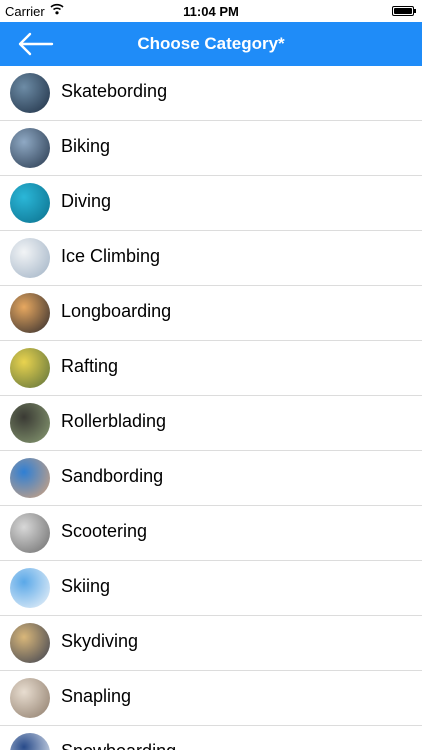 The image size is (422, 750). Describe the element at coordinates (86, 586) in the screenshot. I see `category-label: Skiing` at that location.